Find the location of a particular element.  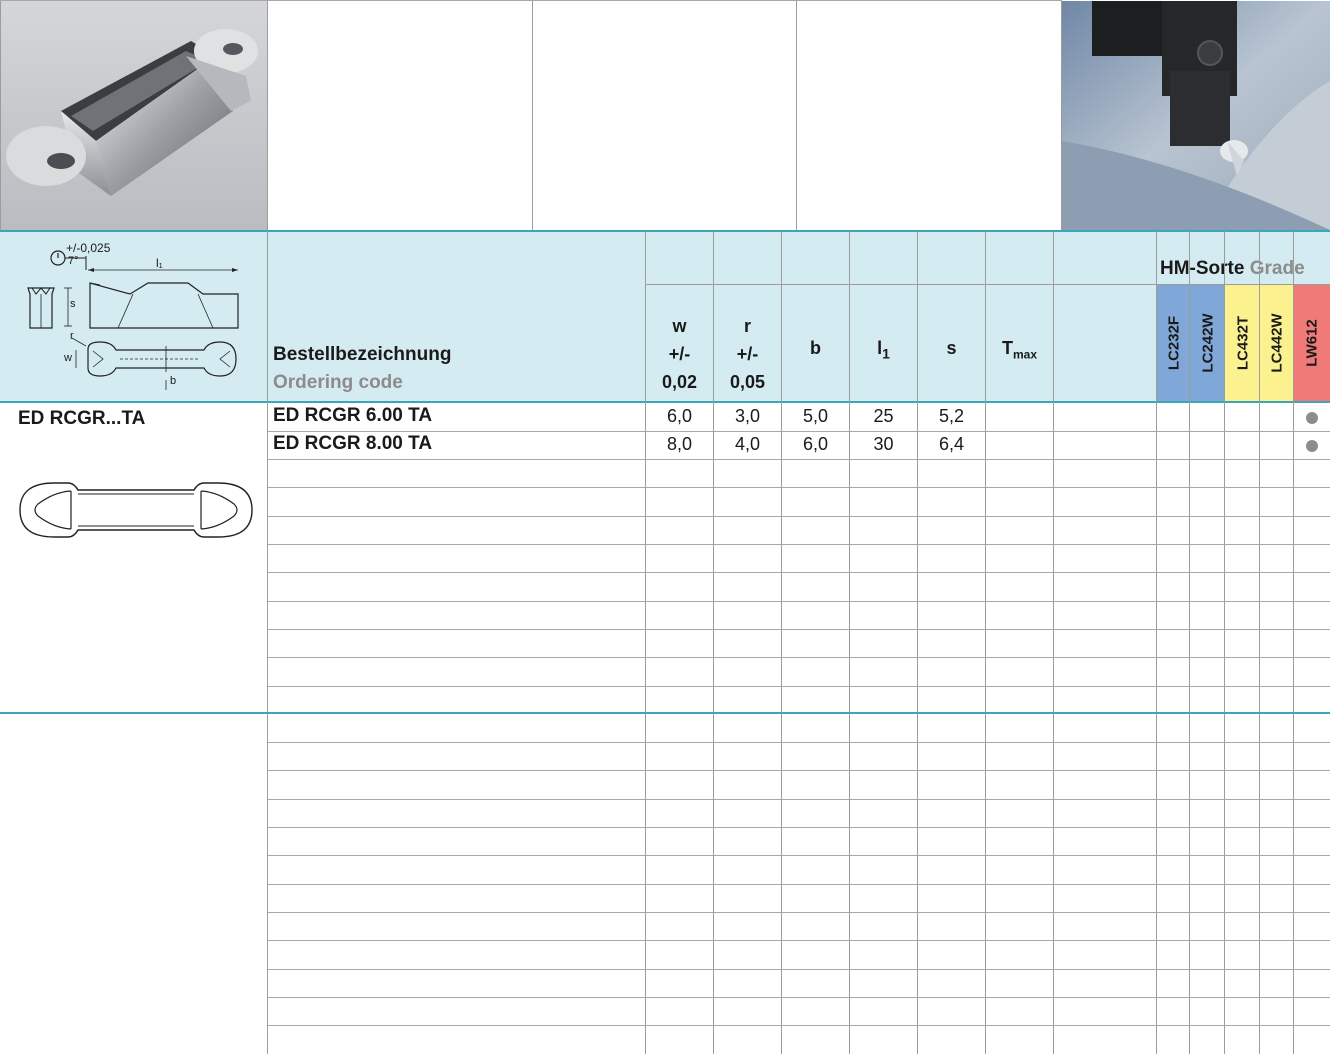

diagram-tolerance: +/-0,025 is located at coordinates (88, 248).